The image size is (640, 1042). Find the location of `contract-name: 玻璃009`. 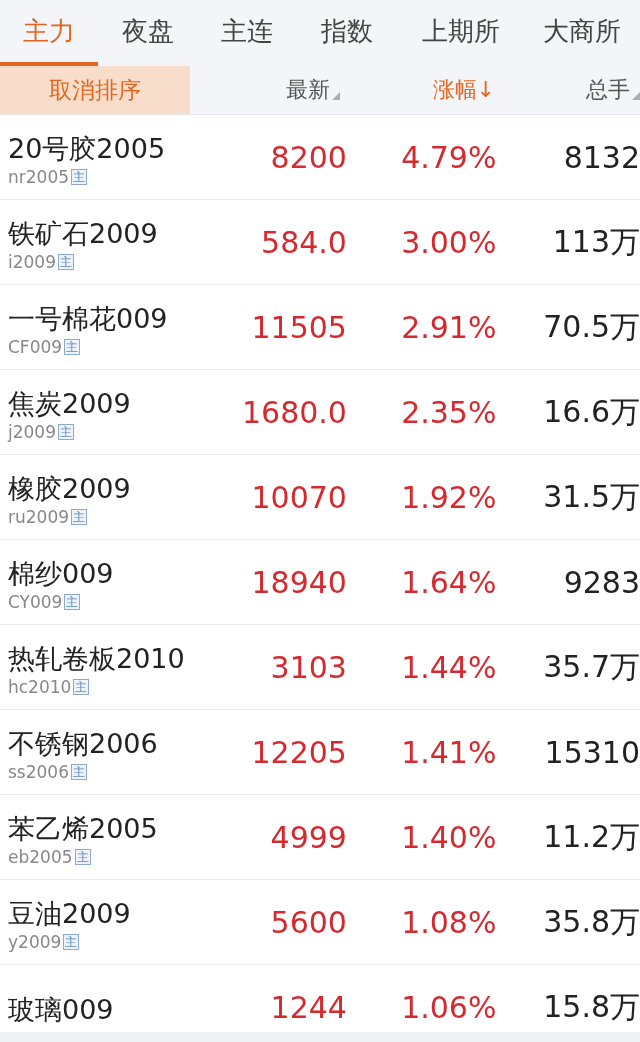

contract-name: 玻璃009 is located at coordinates (61, 1010).